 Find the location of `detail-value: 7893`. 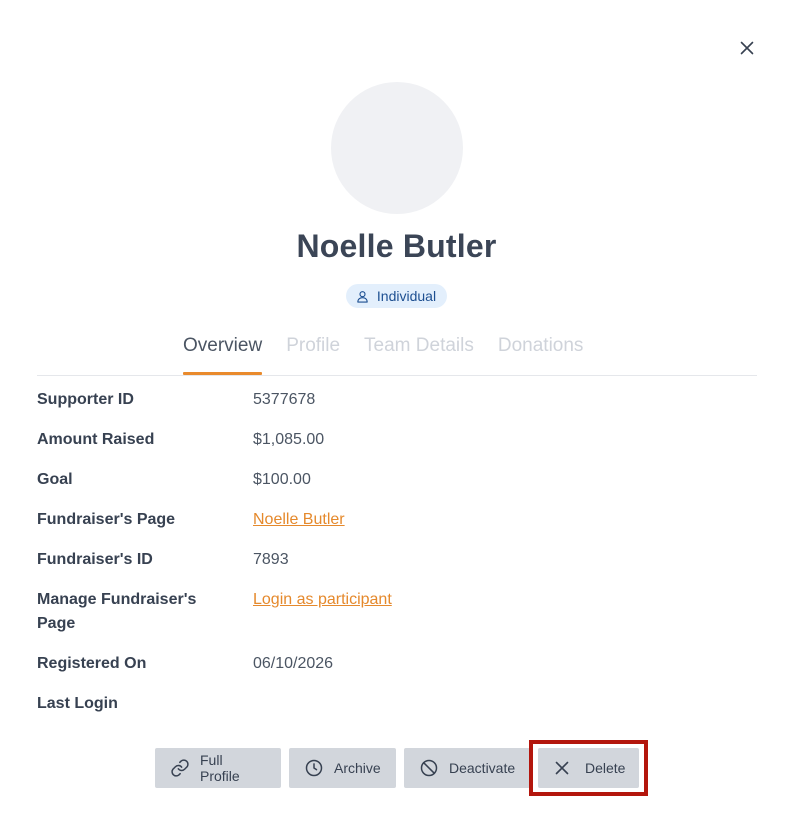

detail-value: 7893 is located at coordinates (271, 559).